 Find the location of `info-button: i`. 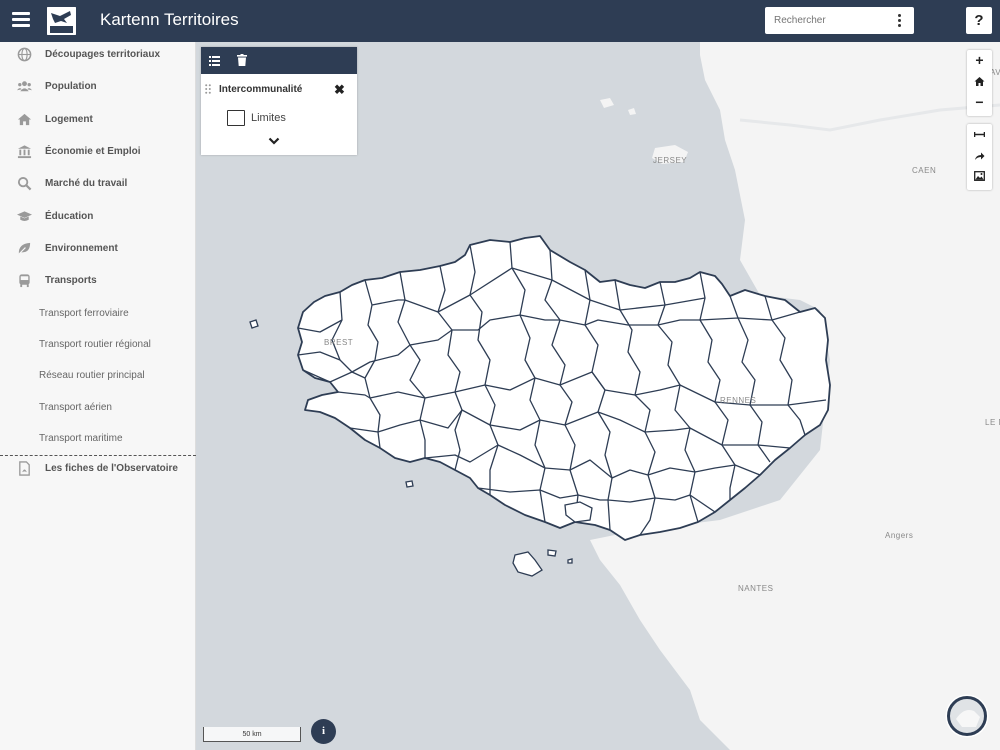

info-button: i is located at coordinates (323, 731).